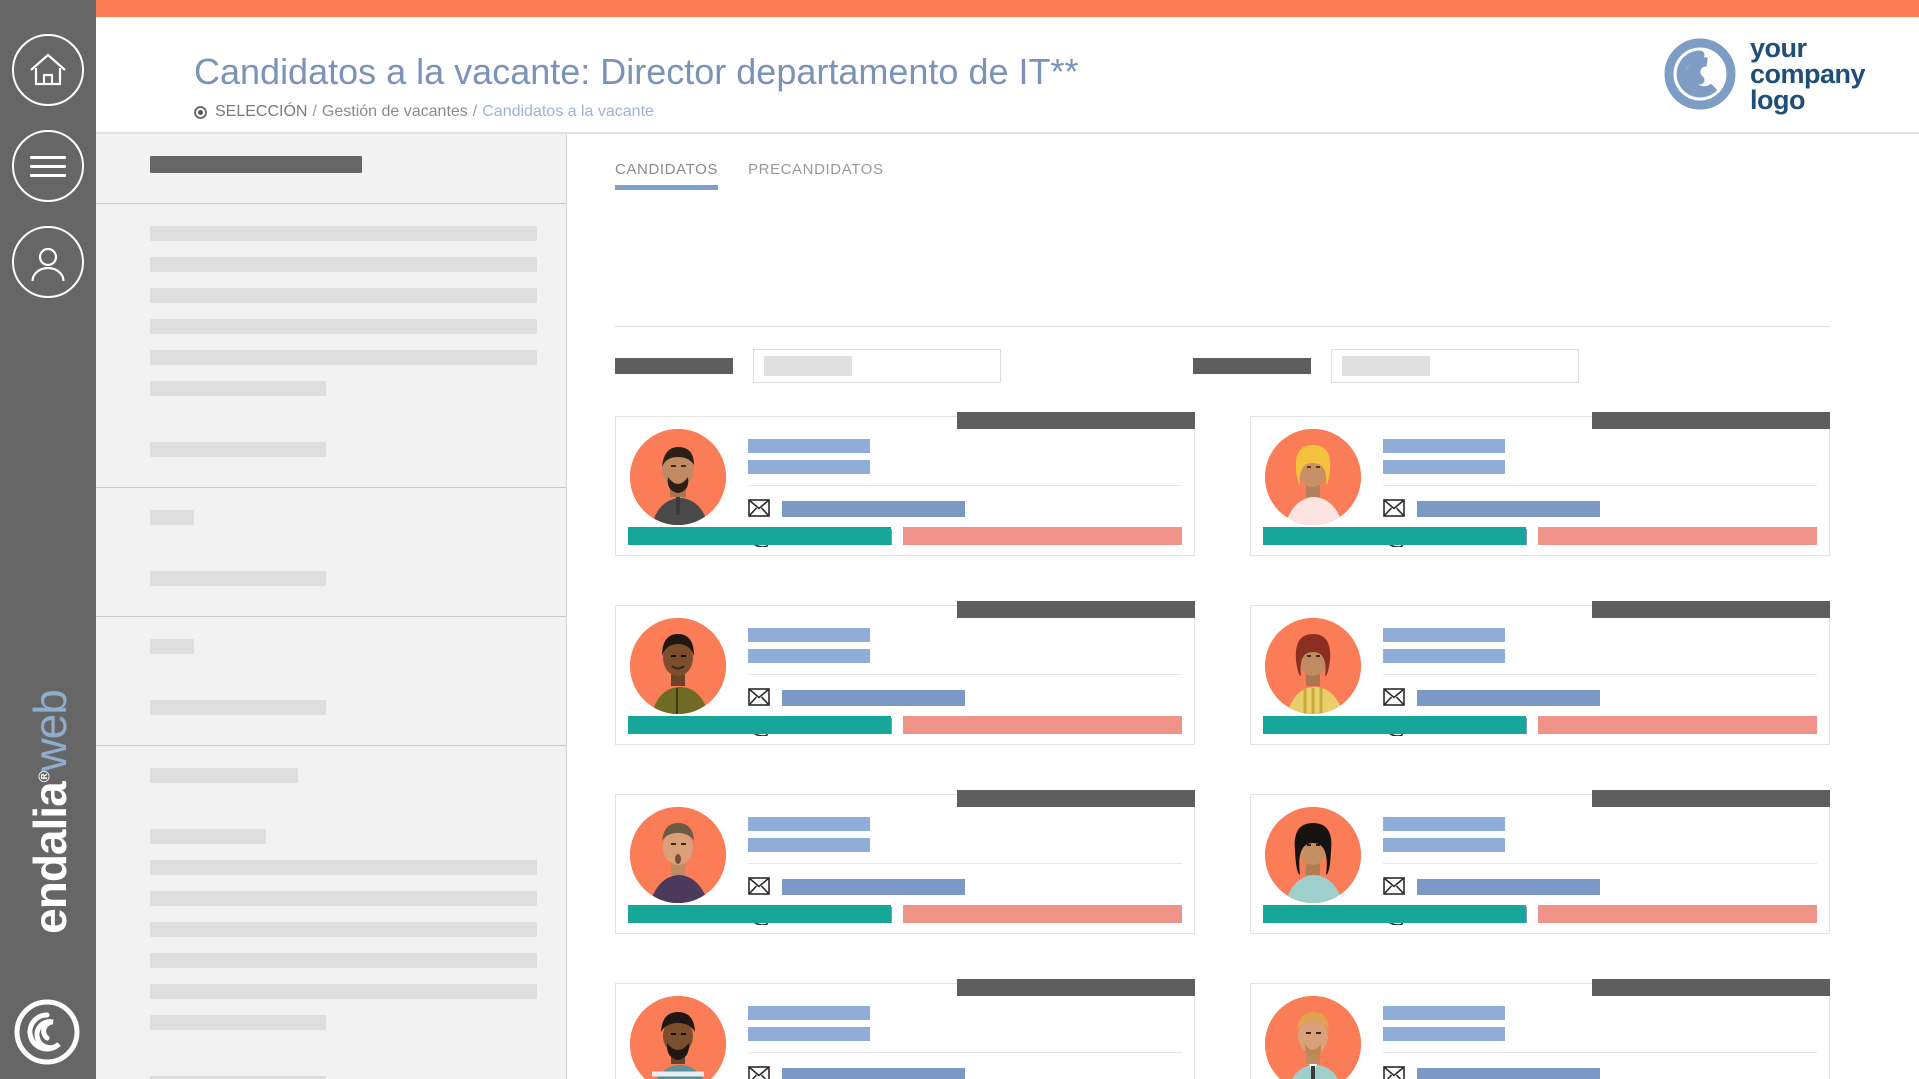 The width and height of the screenshot is (1919, 1079). What do you see at coordinates (256, 164) in the screenshot?
I see `filter-section-title` at bounding box center [256, 164].